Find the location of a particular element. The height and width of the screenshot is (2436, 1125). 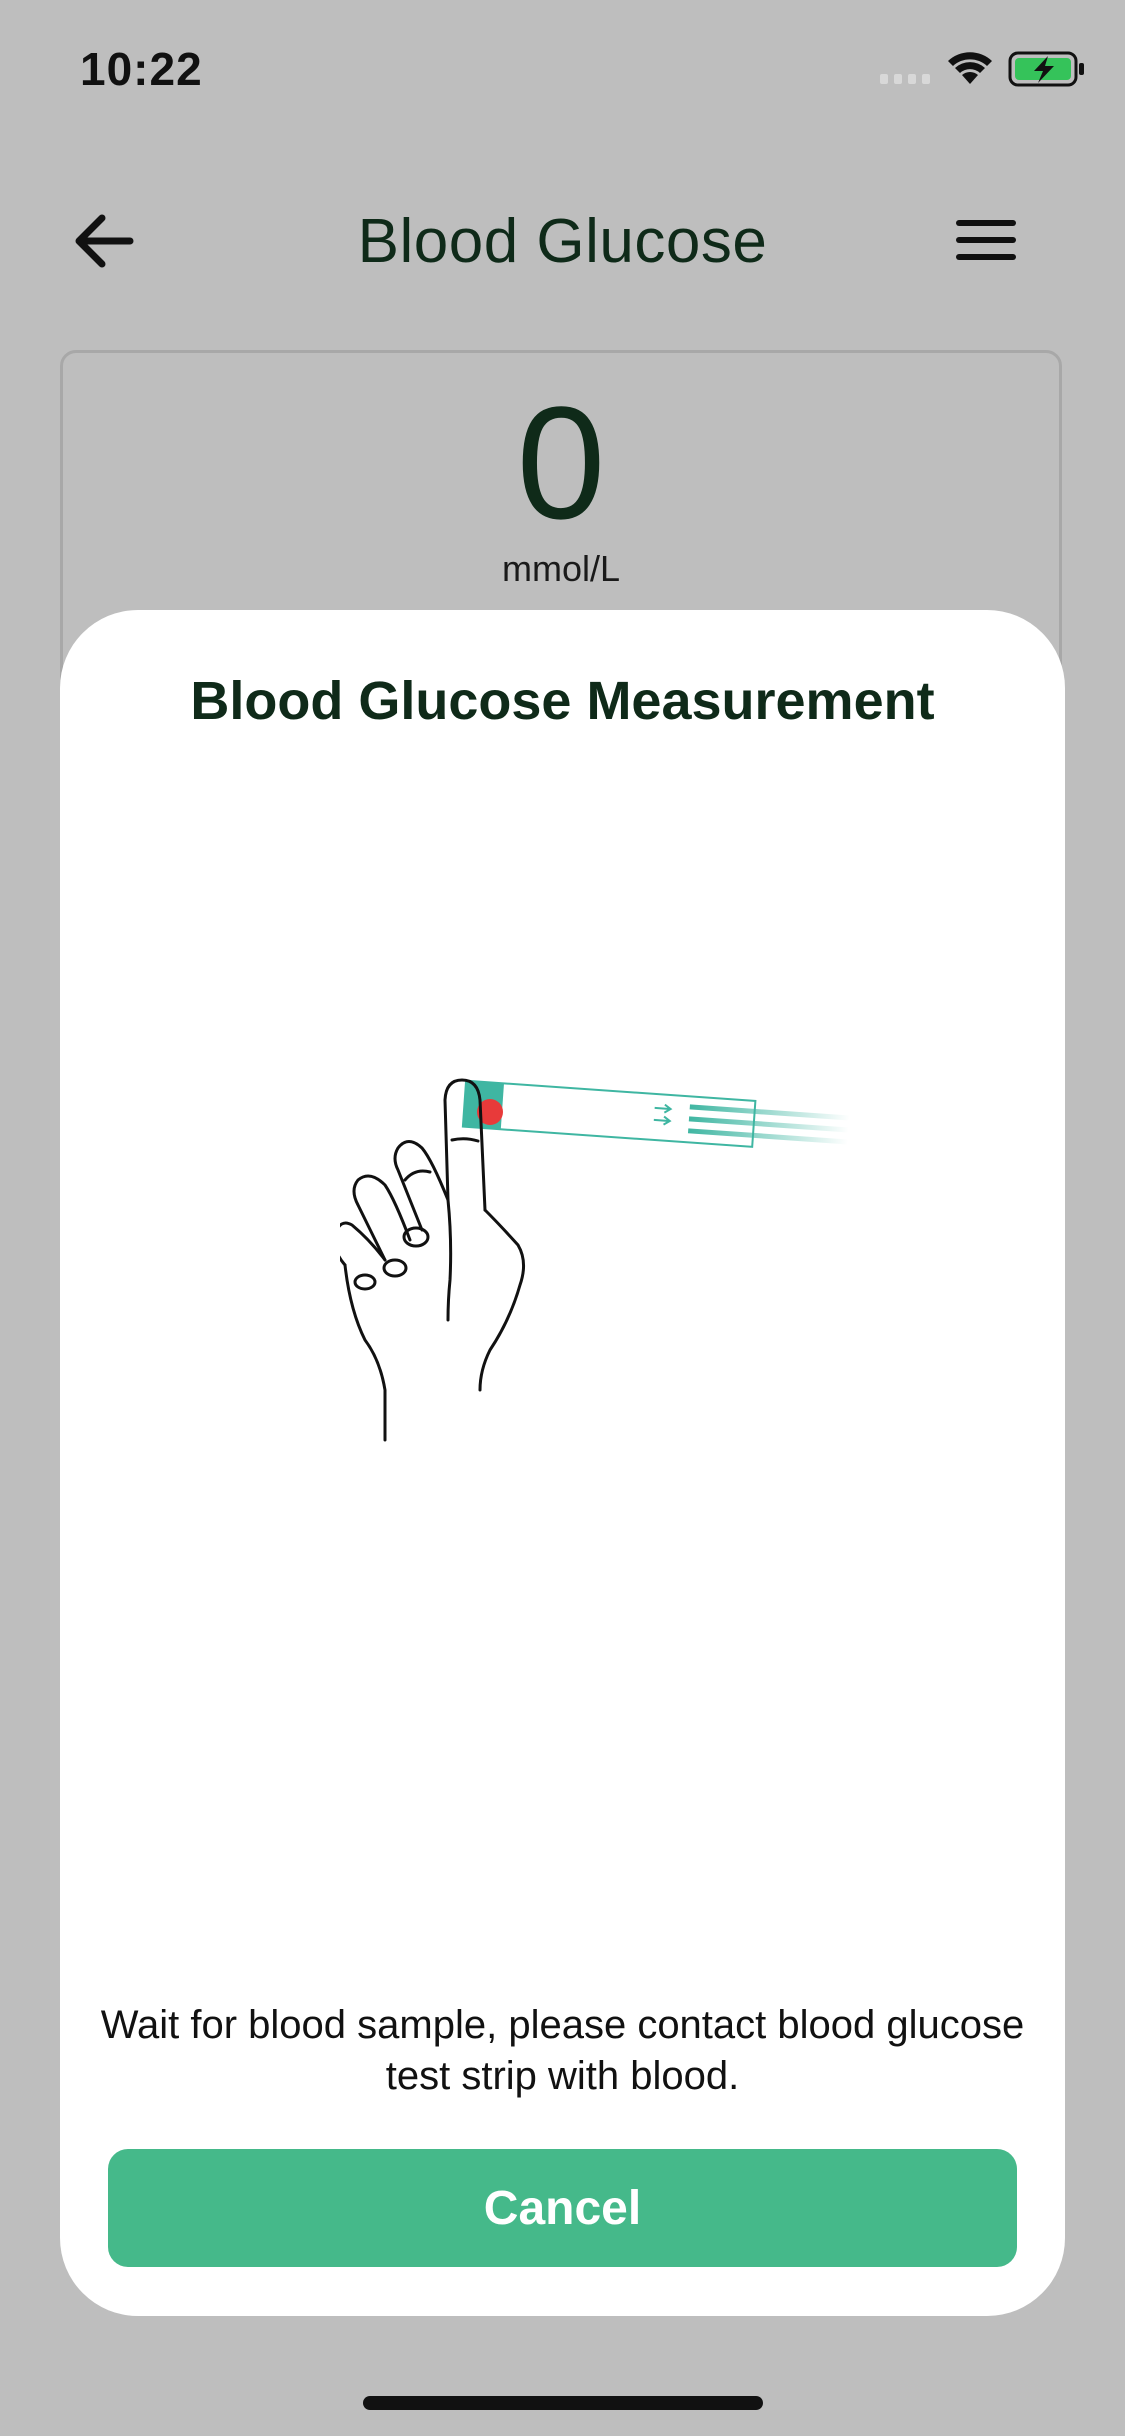

modal-title: Blood Glucose Measurement is located at coordinates (562, 701).